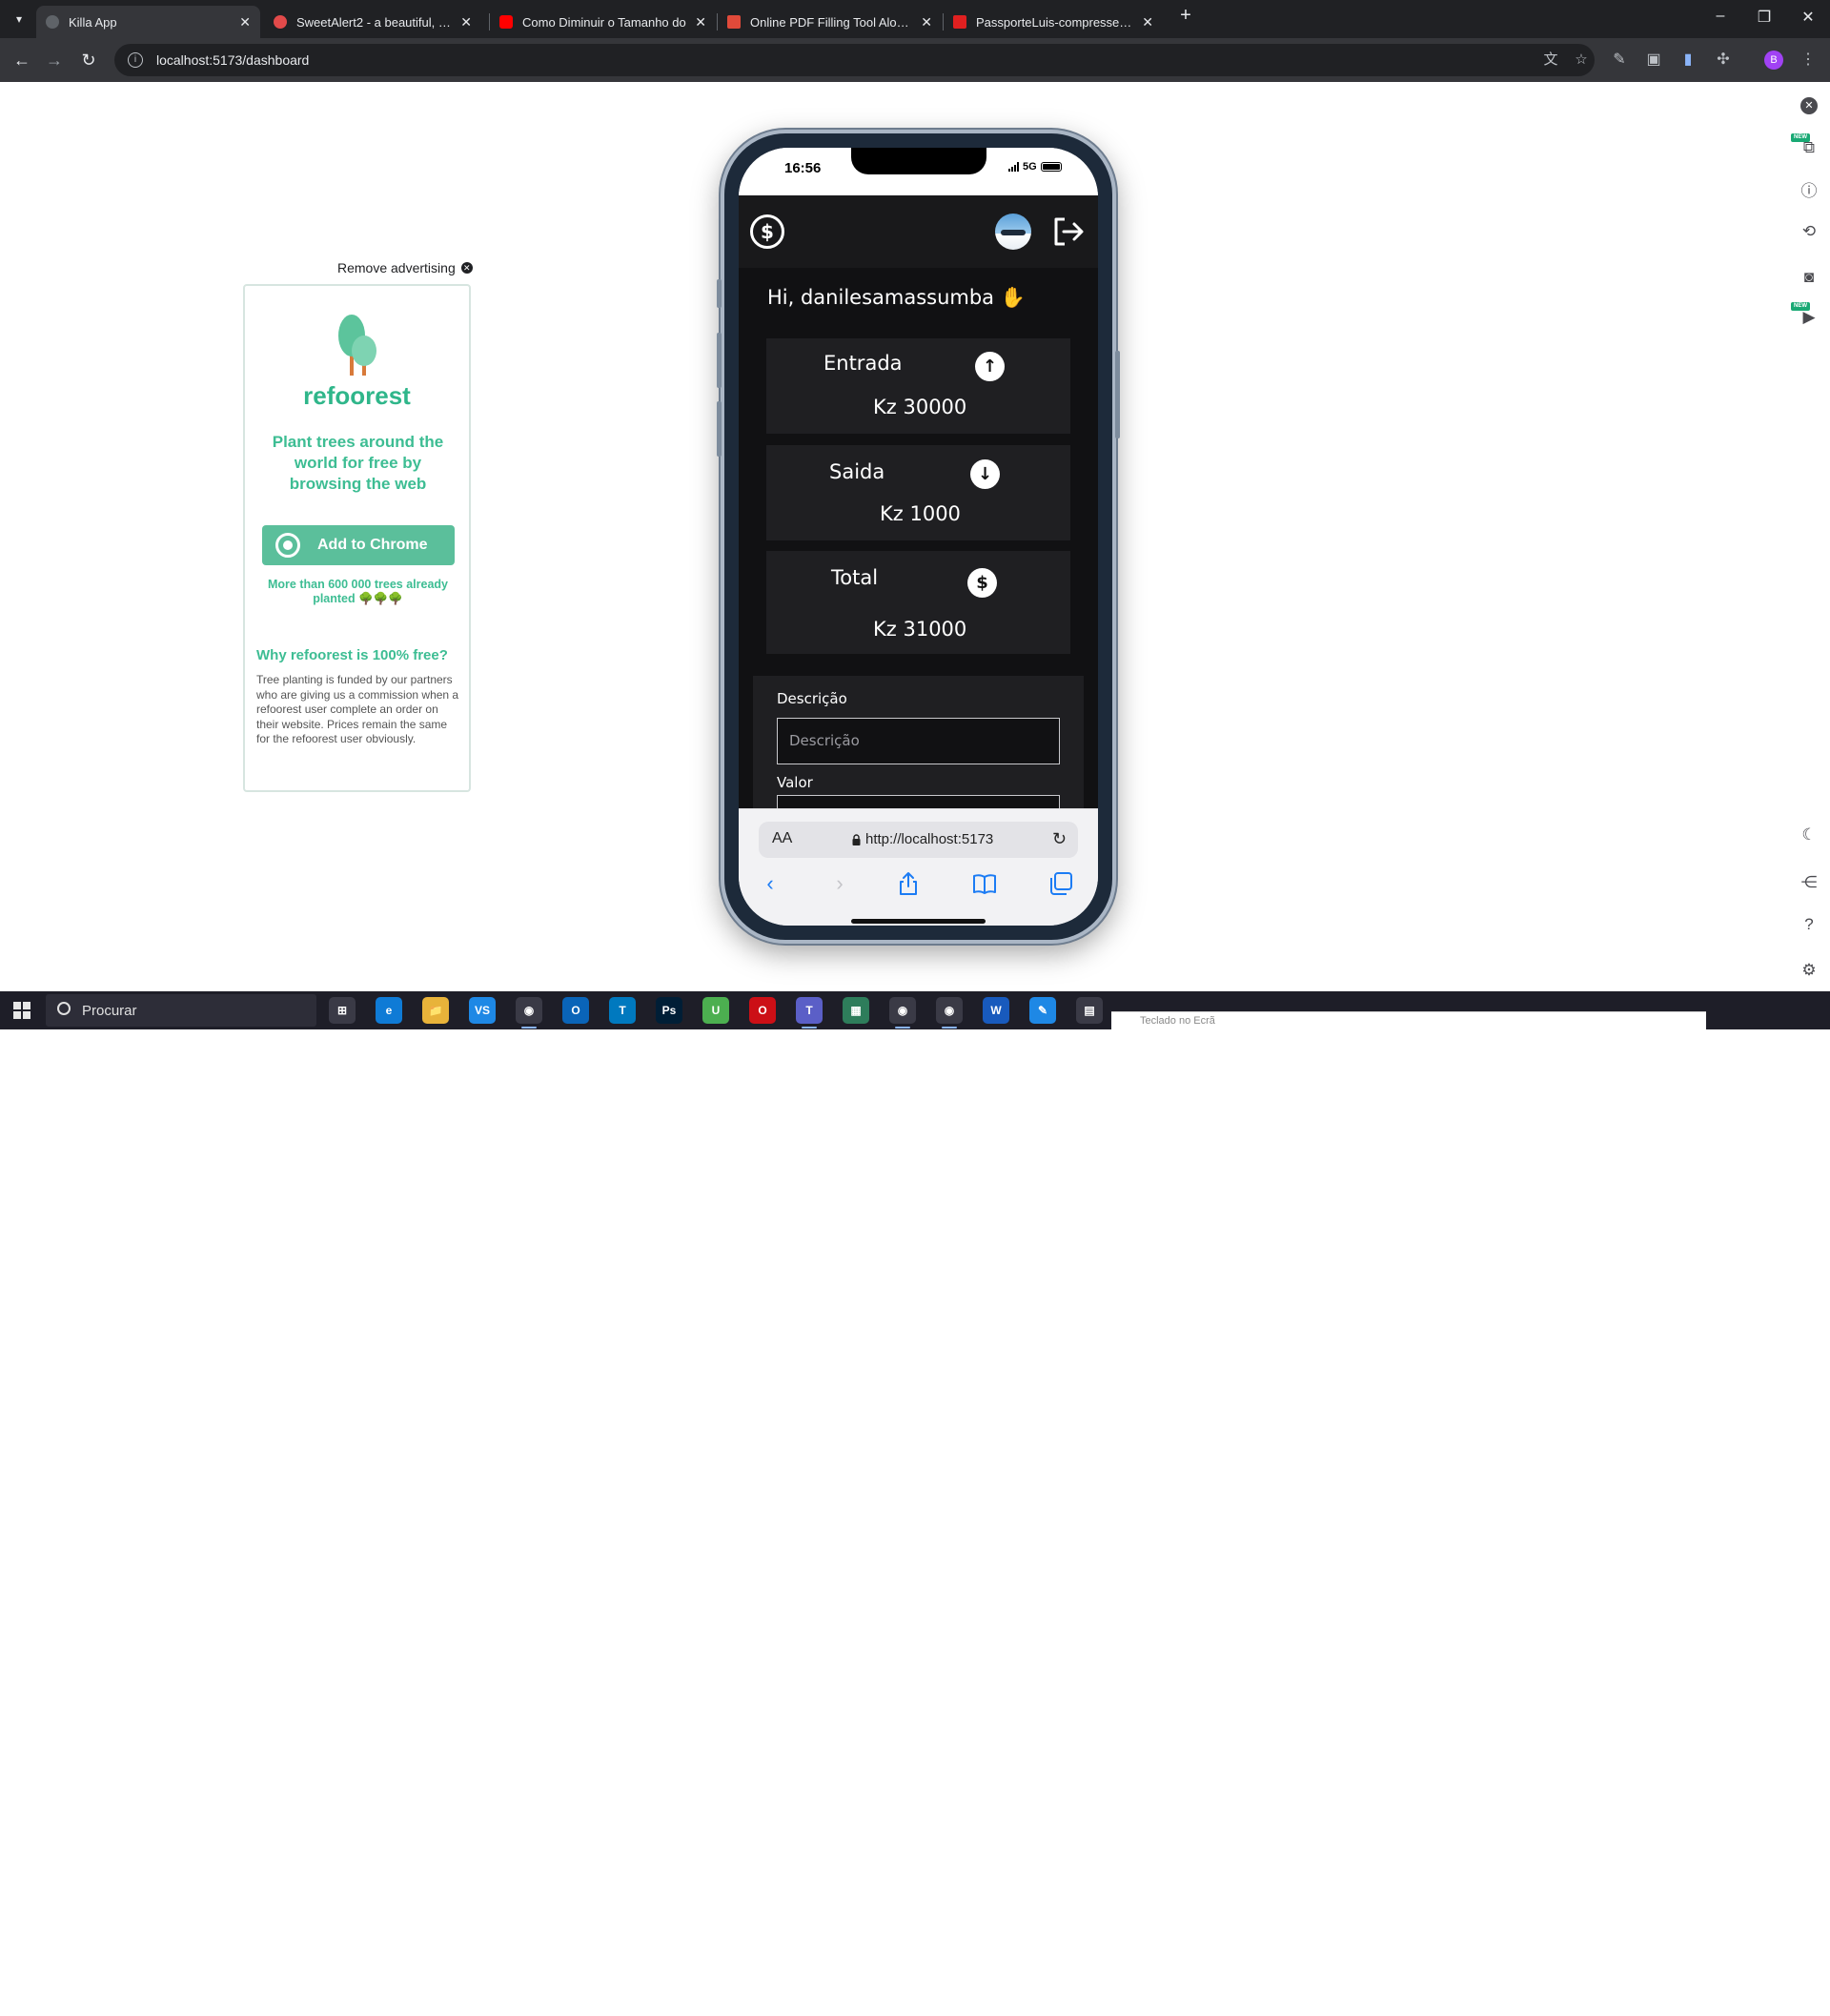 This screenshot has width=1830, height=2016. Describe the element at coordinates (918, 840) in the screenshot. I see `safari-address-bar: AA http://localhost:5173 ↻` at that location.